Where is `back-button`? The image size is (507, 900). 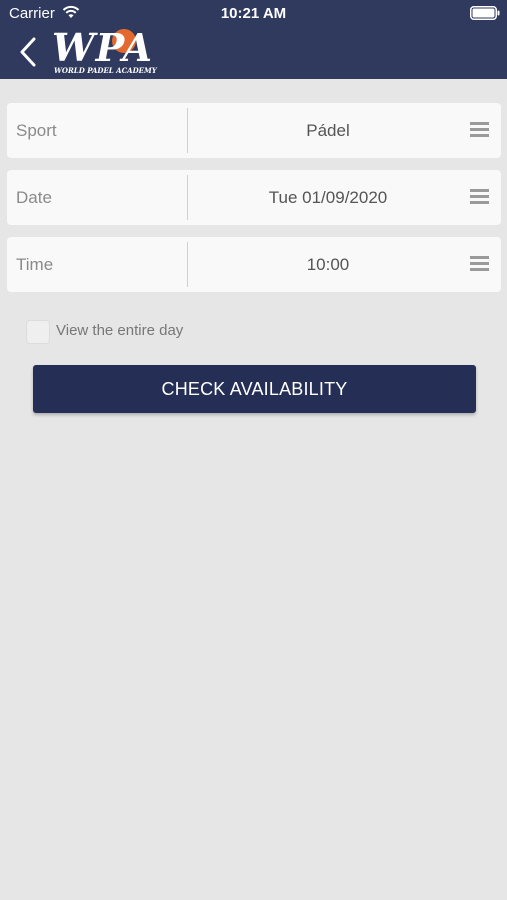 back-button is located at coordinates (29, 52).